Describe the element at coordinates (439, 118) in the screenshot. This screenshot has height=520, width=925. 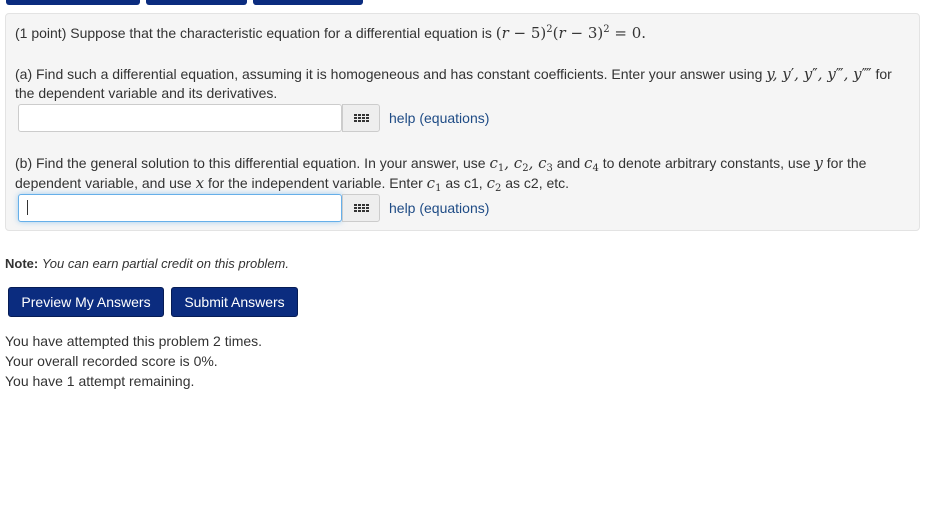
I see `help-equations-link-a: help (equations)` at that location.